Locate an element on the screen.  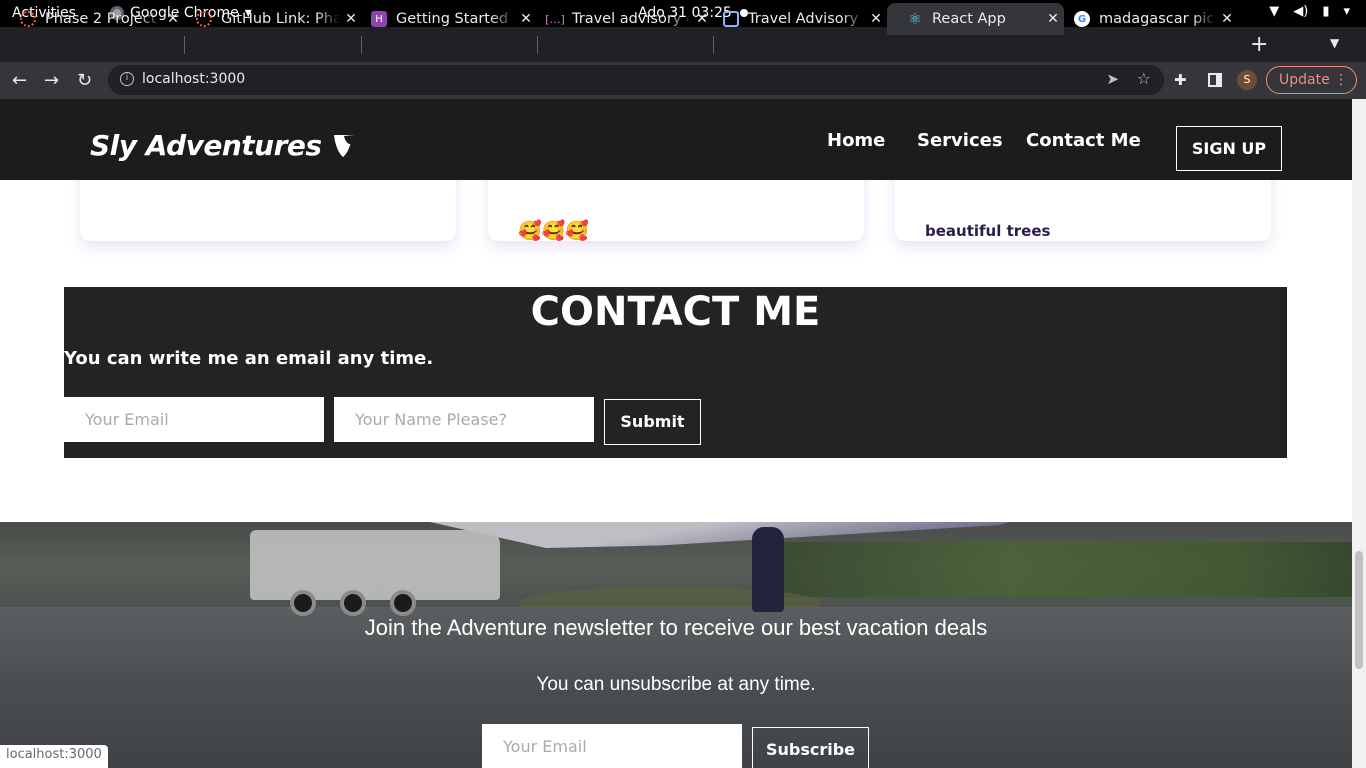
tab-title: Travel Advisory is located at coordinates (803, 19).